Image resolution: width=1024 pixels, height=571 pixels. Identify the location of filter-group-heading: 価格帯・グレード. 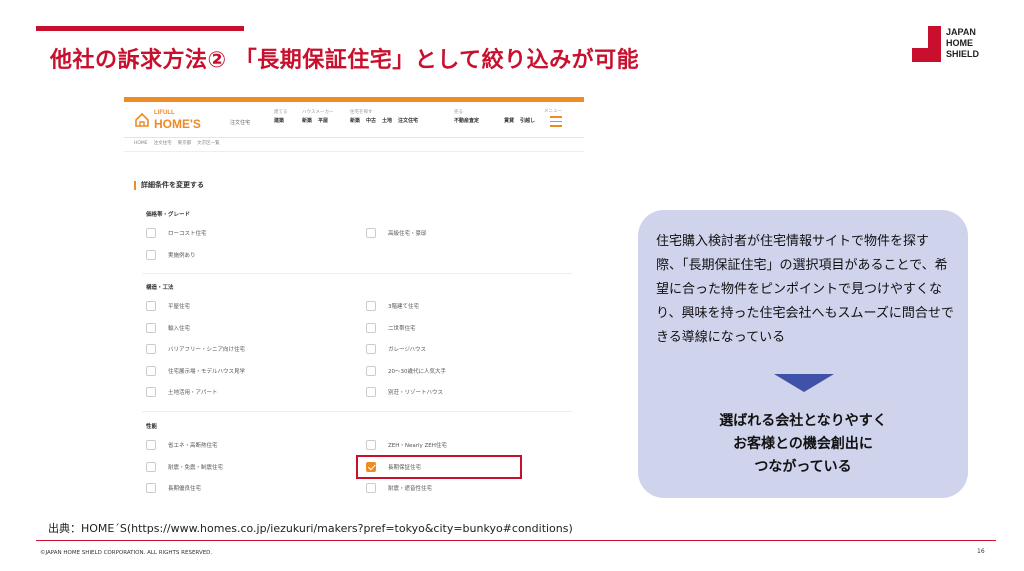
(168, 215).